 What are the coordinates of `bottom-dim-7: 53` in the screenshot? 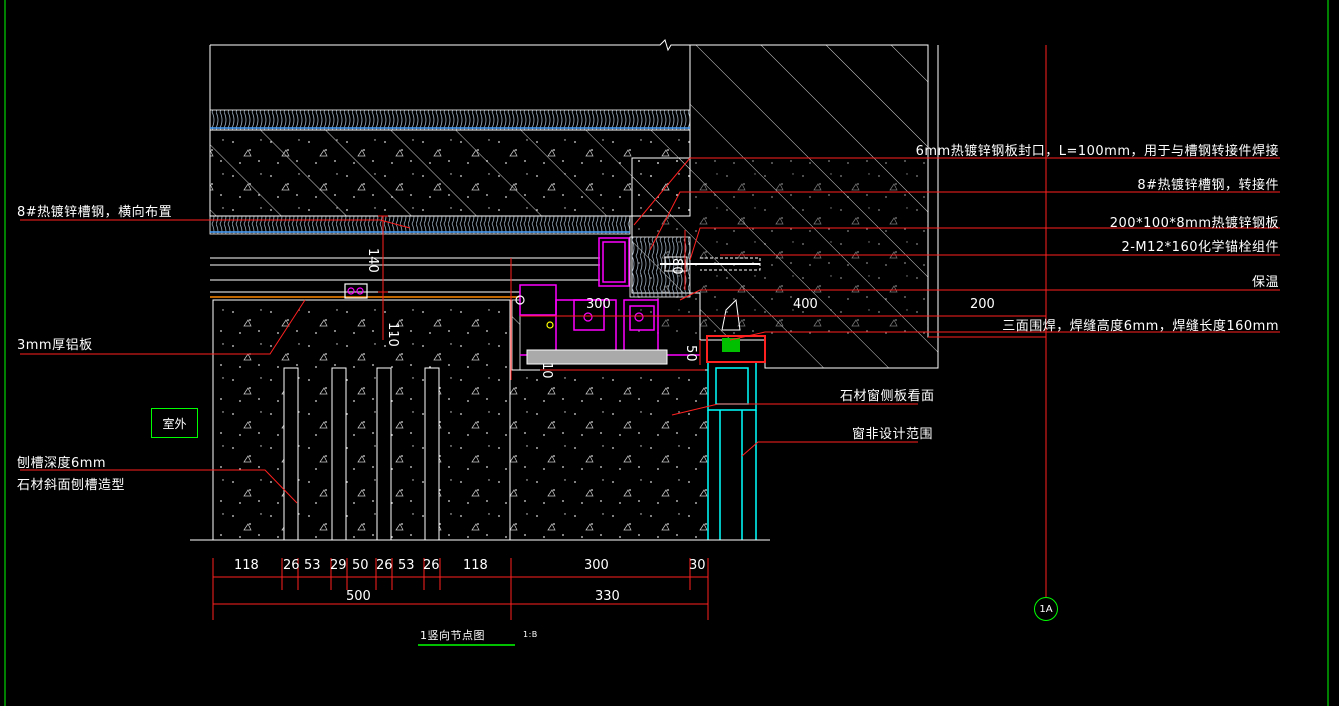 It's located at (406, 565).